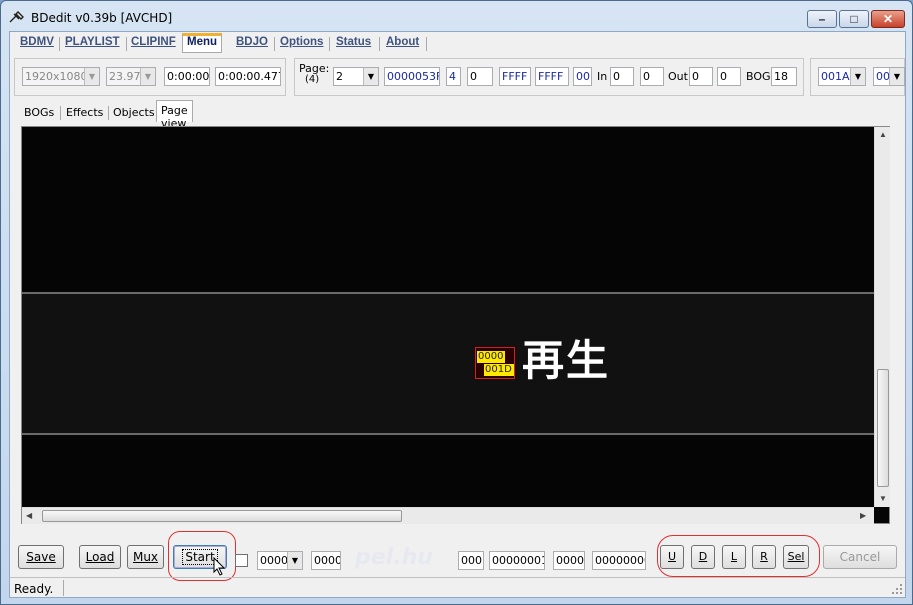 This screenshot has height=605, width=913. I want to click on page-field-e: FFFF, so click(552, 76).